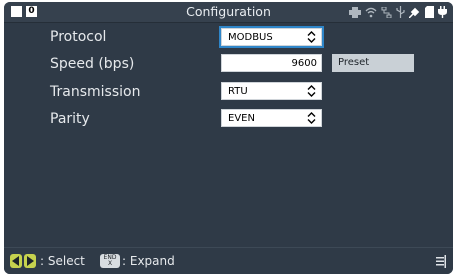 This screenshot has width=453, height=276. I want to click on protocol-value: MODBUS, so click(250, 37).